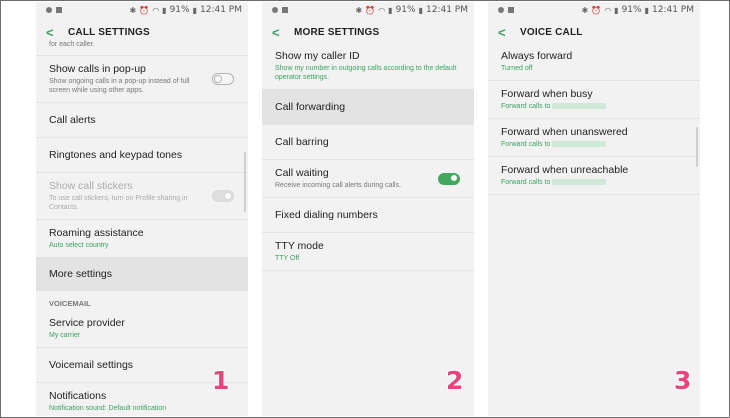 The height and width of the screenshot is (418, 730). I want to click on setting-value: Turned off, so click(517, 68).